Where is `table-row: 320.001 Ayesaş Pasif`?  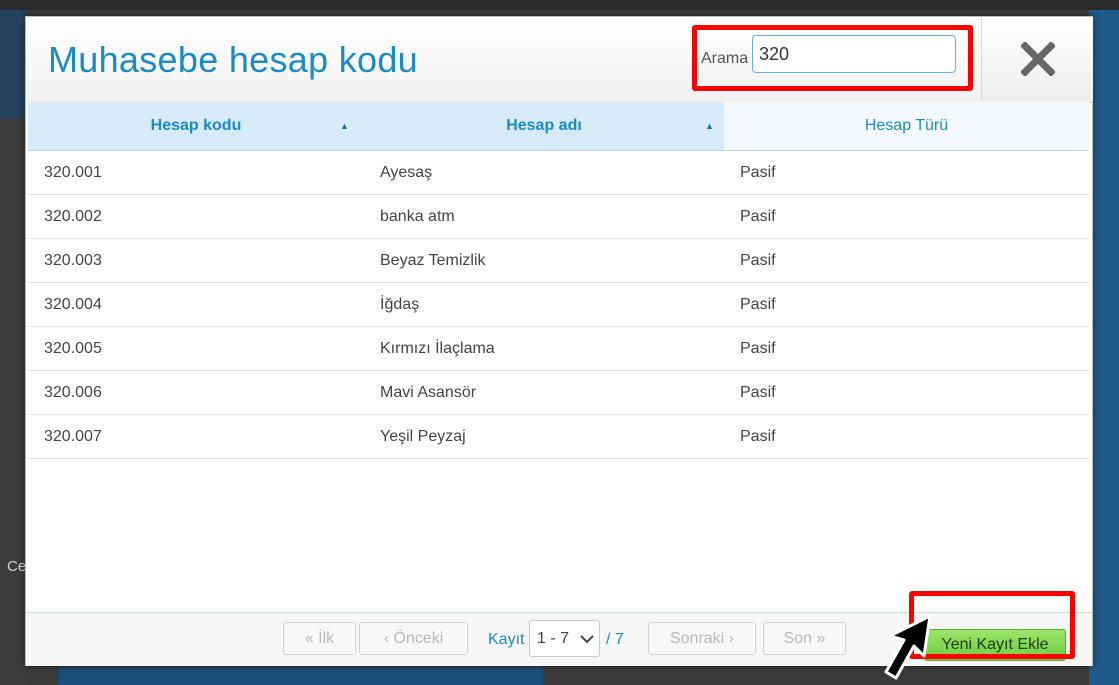
table-row: 320.001 Ayesaş Pasif is located at coordinates (558, 173).